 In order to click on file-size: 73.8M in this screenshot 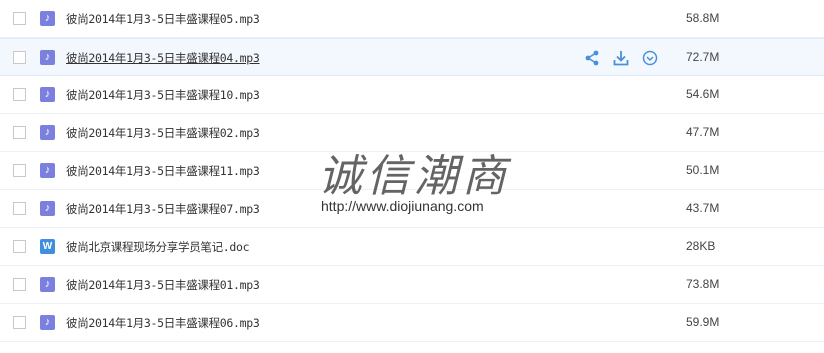, I will do `click(703, 284)`.